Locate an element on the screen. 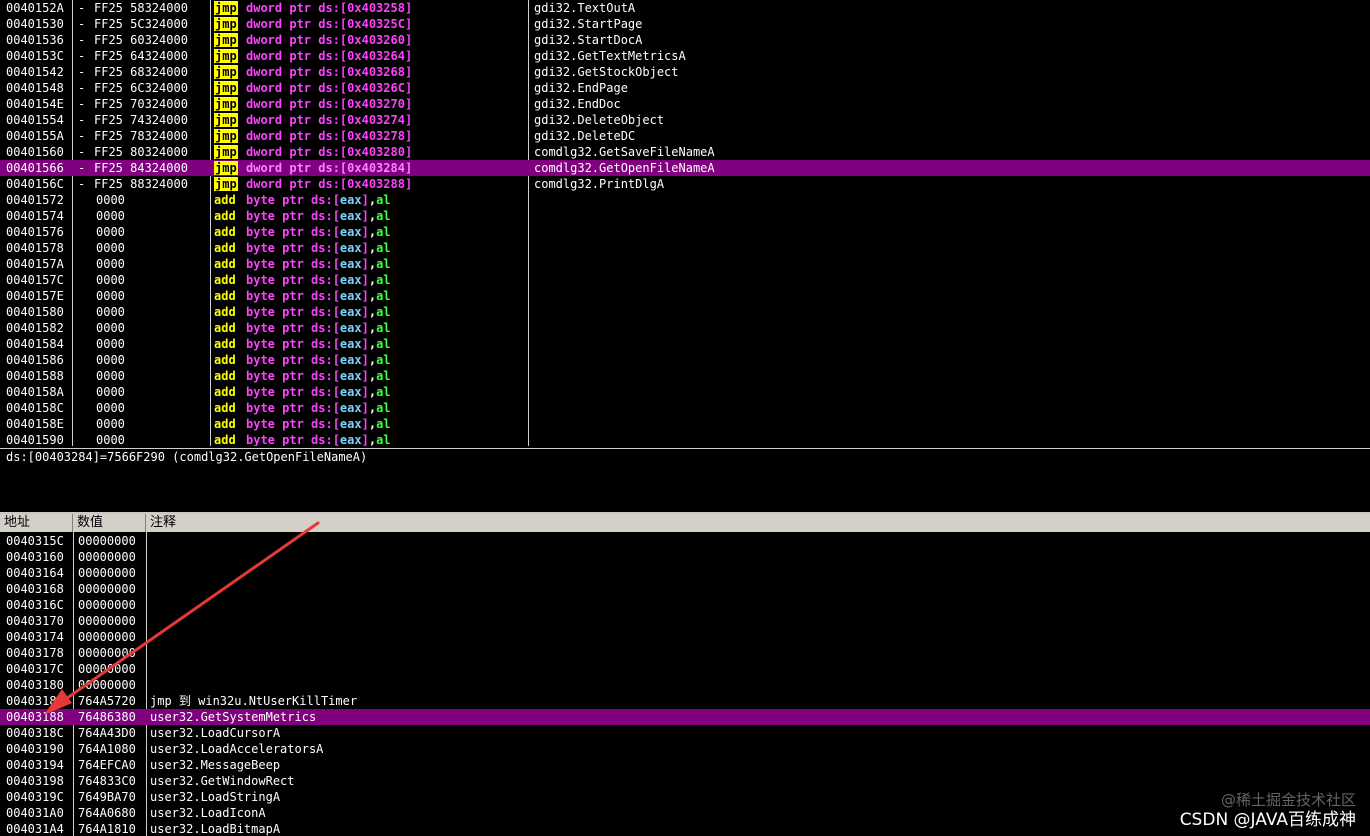 The image size is (1370, 836). comment-cell: gdi32.DeleteObject is located at coordinates (599, 120).